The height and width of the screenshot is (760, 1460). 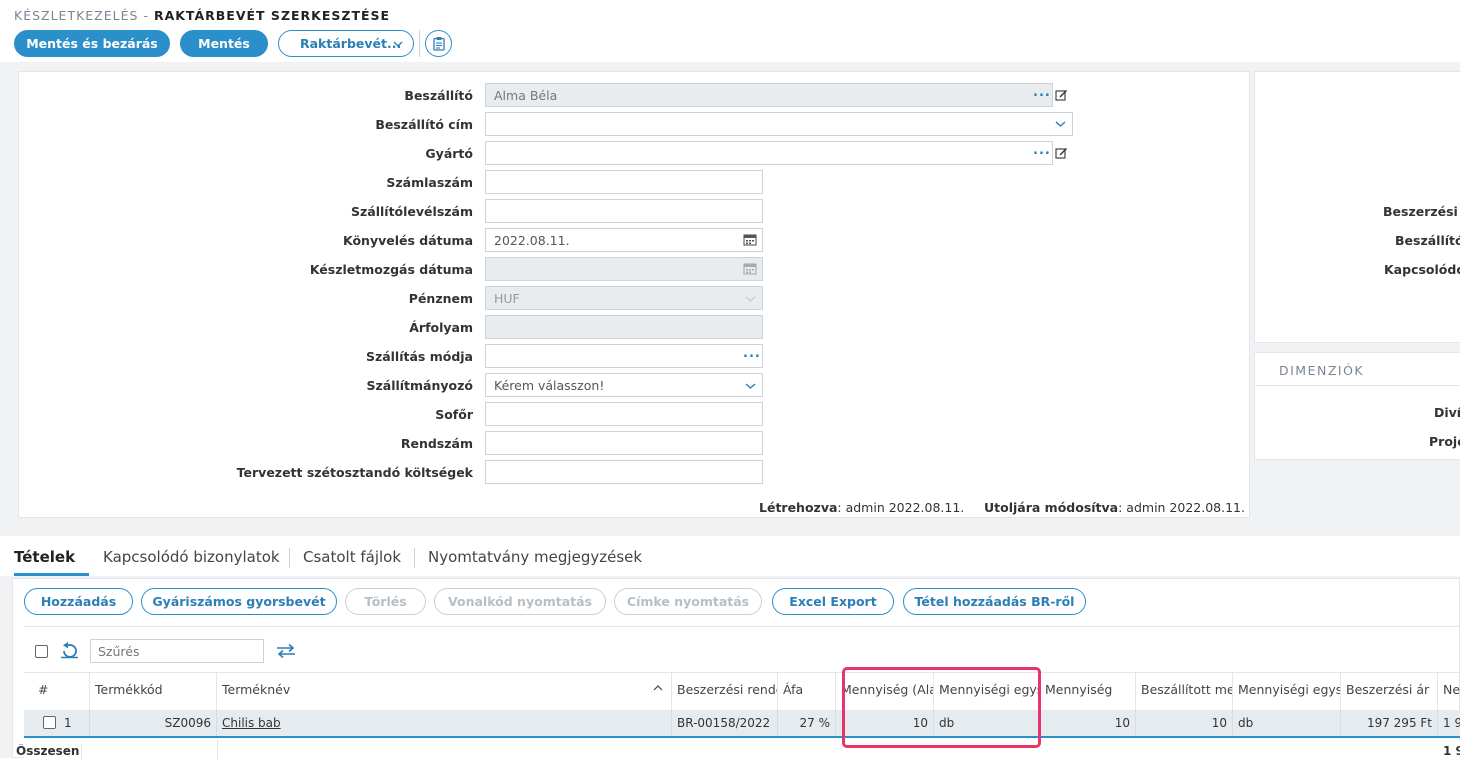 What do you see at coordinates (1427, 240) in the screenshot?
I see `supplier-ref-label: Beszállítói` at bounding box center [1427, 240].